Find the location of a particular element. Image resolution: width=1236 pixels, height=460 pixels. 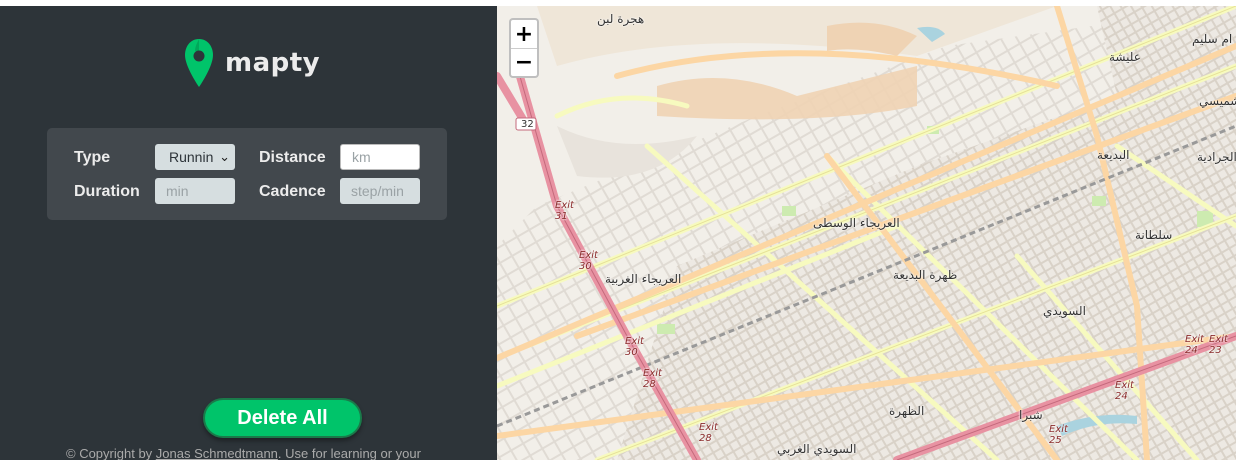

map-label: سلطانة is located at coordinates (1154, 235).